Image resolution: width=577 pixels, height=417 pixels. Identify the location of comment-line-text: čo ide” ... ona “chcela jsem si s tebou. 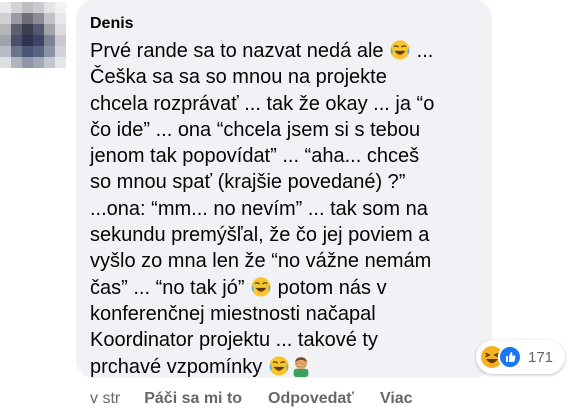
(255, 129).